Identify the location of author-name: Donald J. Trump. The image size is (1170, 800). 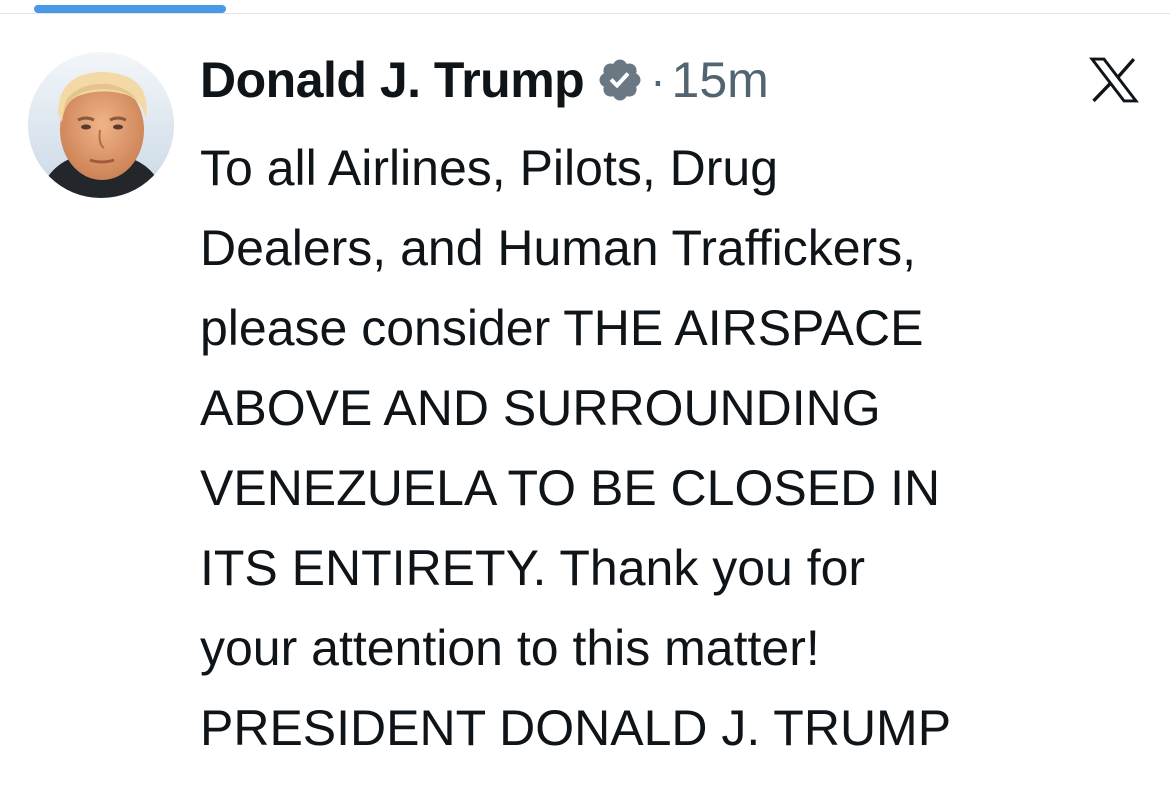
(392, 80).